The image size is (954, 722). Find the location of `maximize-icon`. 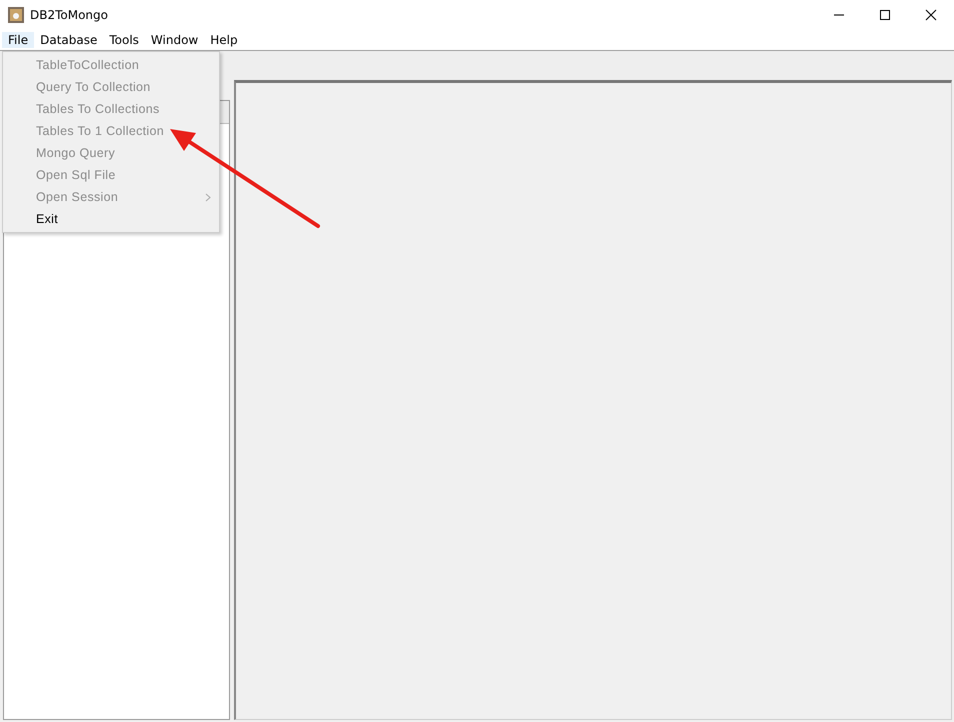

maximize-icon is located at coordinates (885, 15).